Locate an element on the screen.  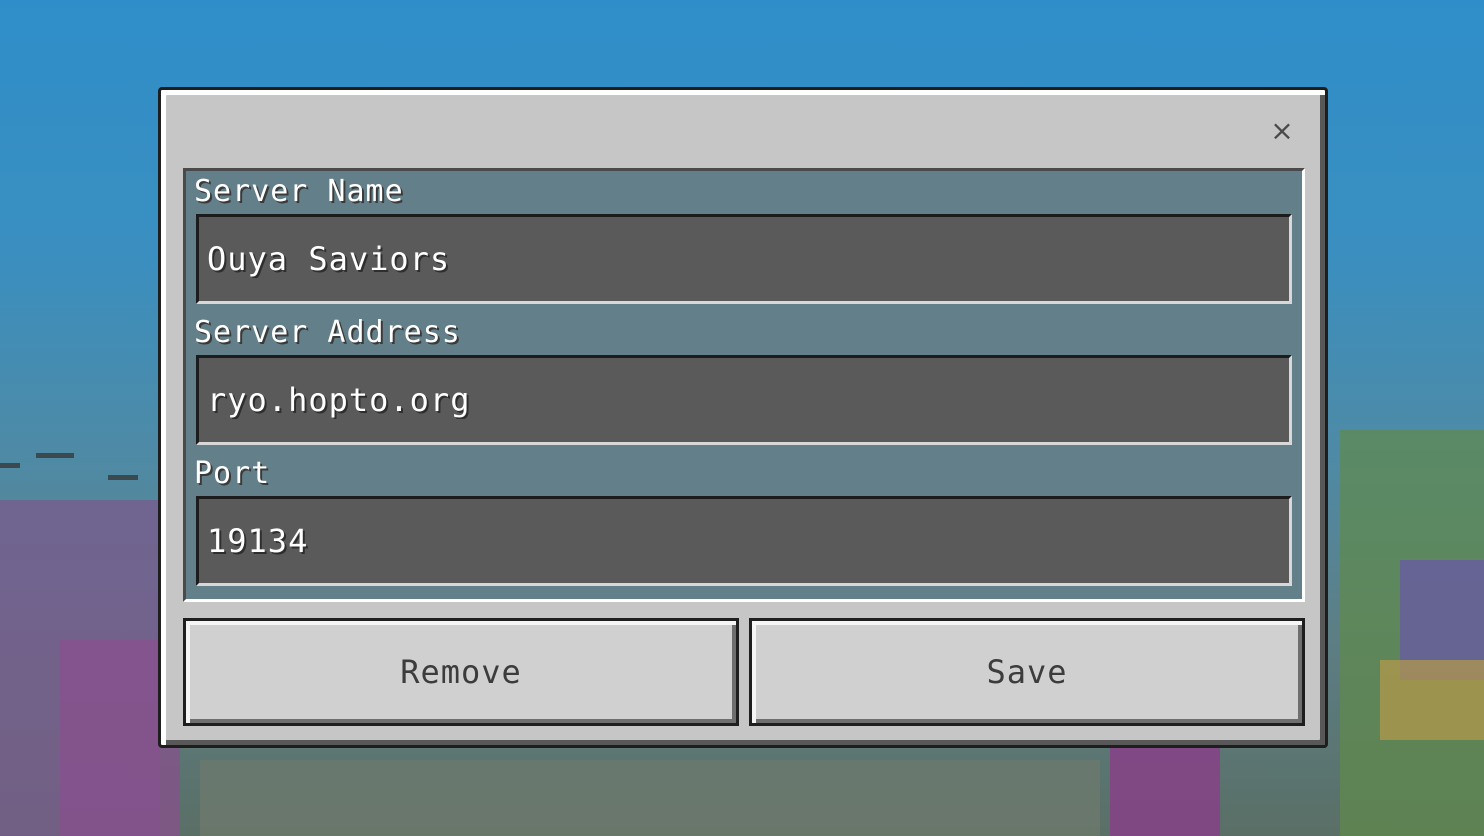
coral-yellow-right is located at coordinates (1432, 700).